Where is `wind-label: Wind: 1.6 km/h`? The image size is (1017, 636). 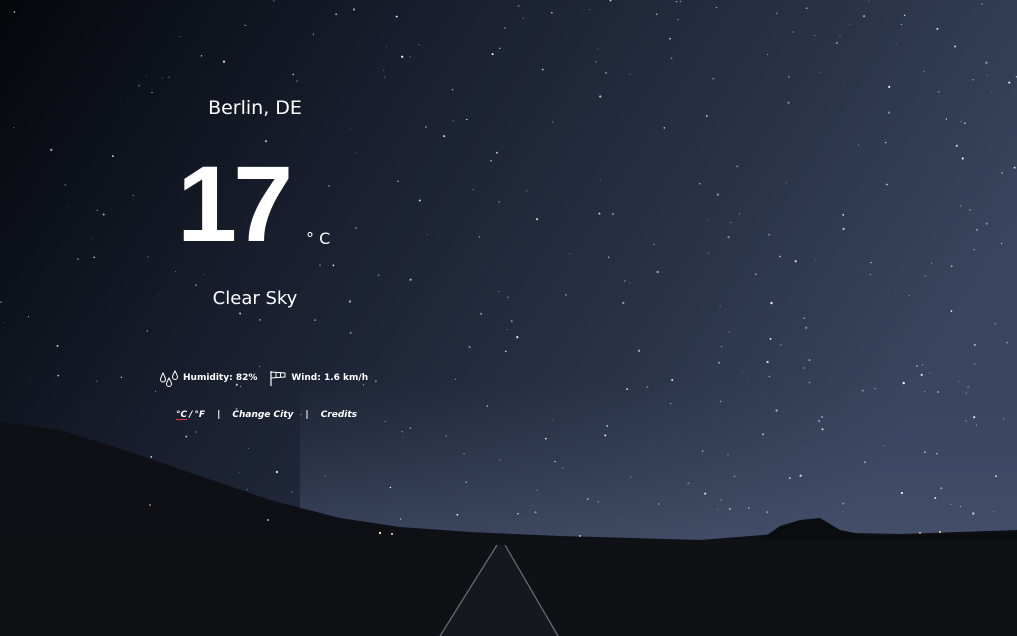
wind-label: Wind: 1.6 km/h is located at coordinates (330, 378).